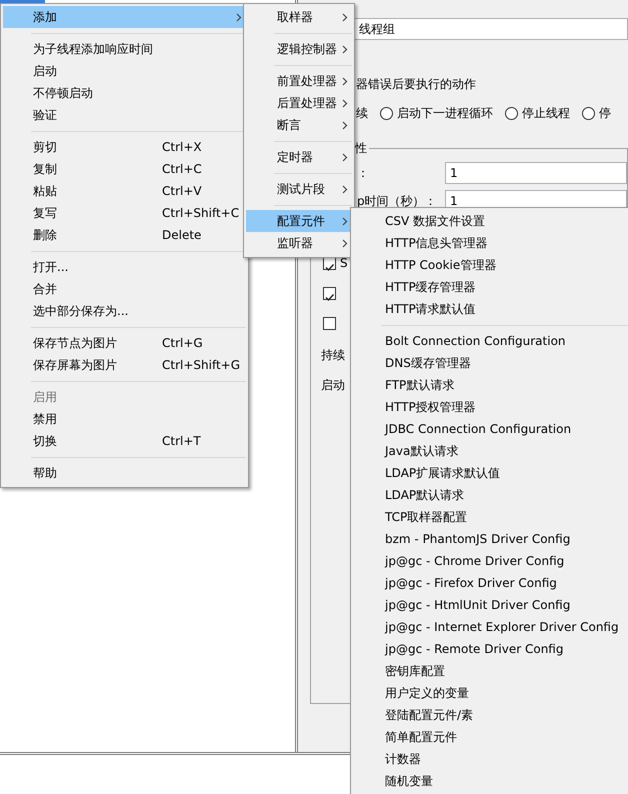 The image size is (628, 794). Describe the element at coordinates (490, 759) in the screenshot. I see `menu-item: 计数器` at that location.